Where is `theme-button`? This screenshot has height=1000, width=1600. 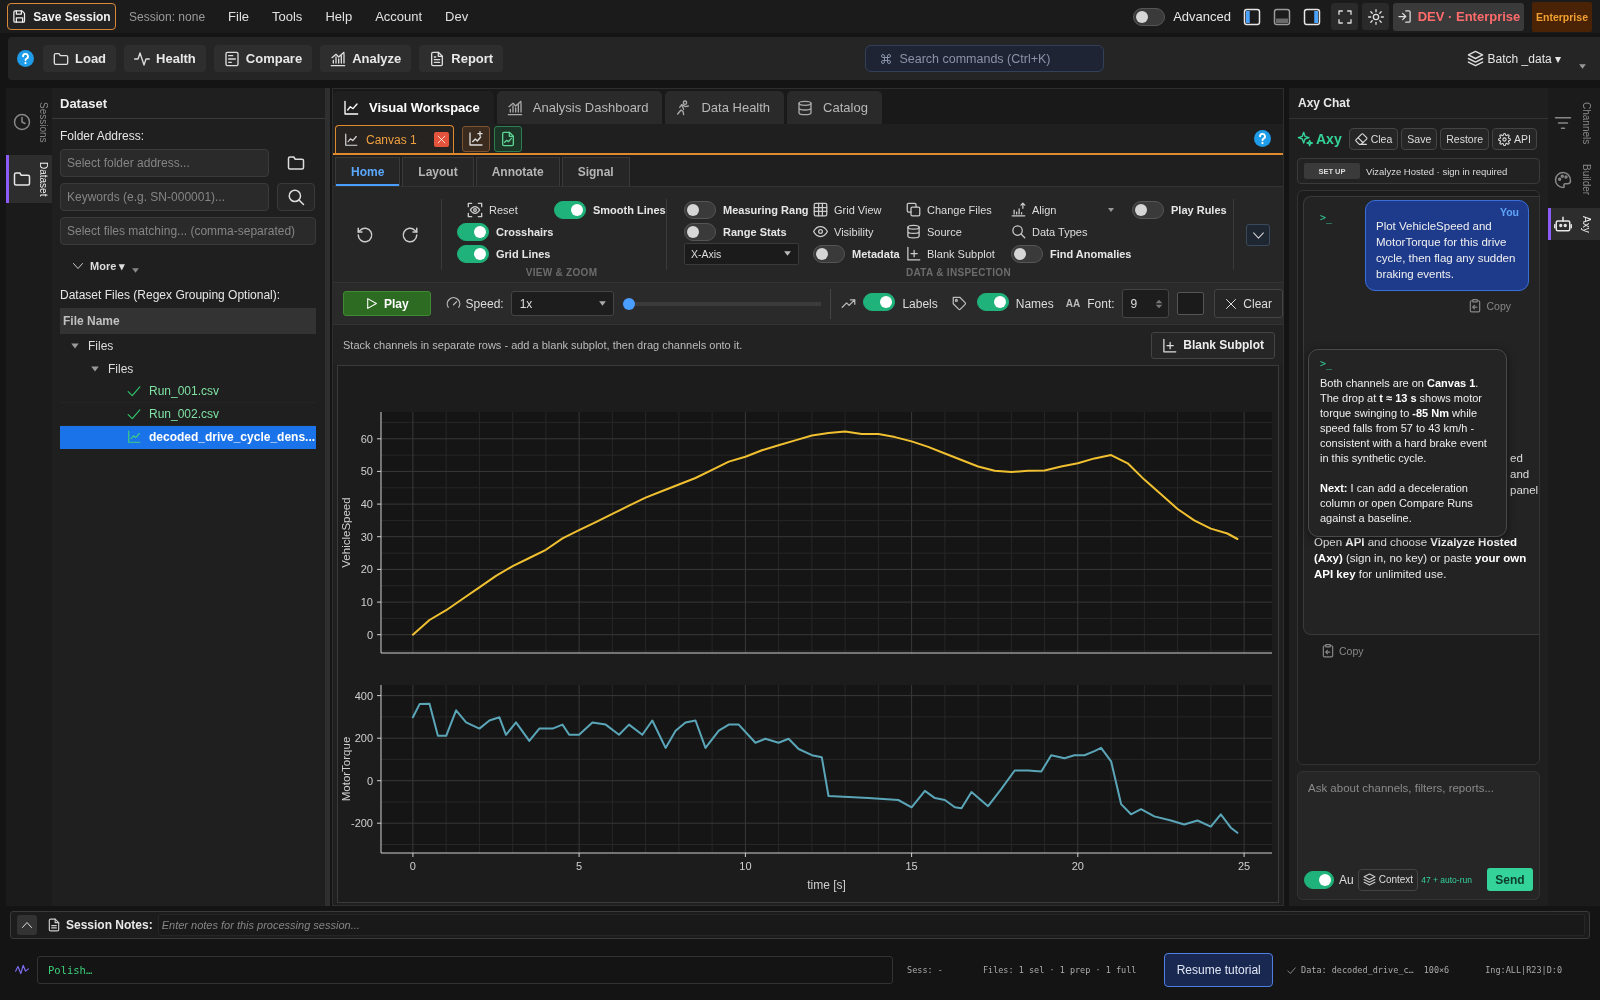
theme-button is located at coordinates (1375, 16).